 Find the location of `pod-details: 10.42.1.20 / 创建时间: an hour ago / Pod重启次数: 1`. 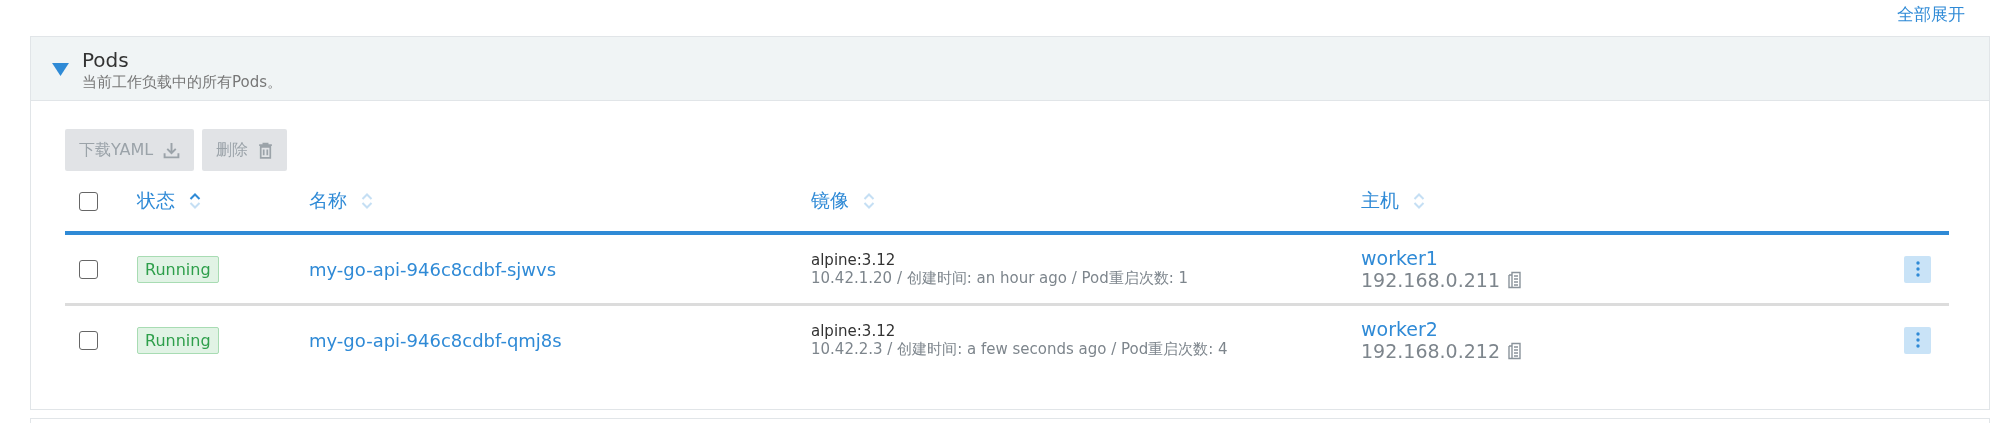

pod-details: 10.42.1.20 / 创建时间: an hour ago / Pod重启次数: 1 is located at coordinates (1000, 278).